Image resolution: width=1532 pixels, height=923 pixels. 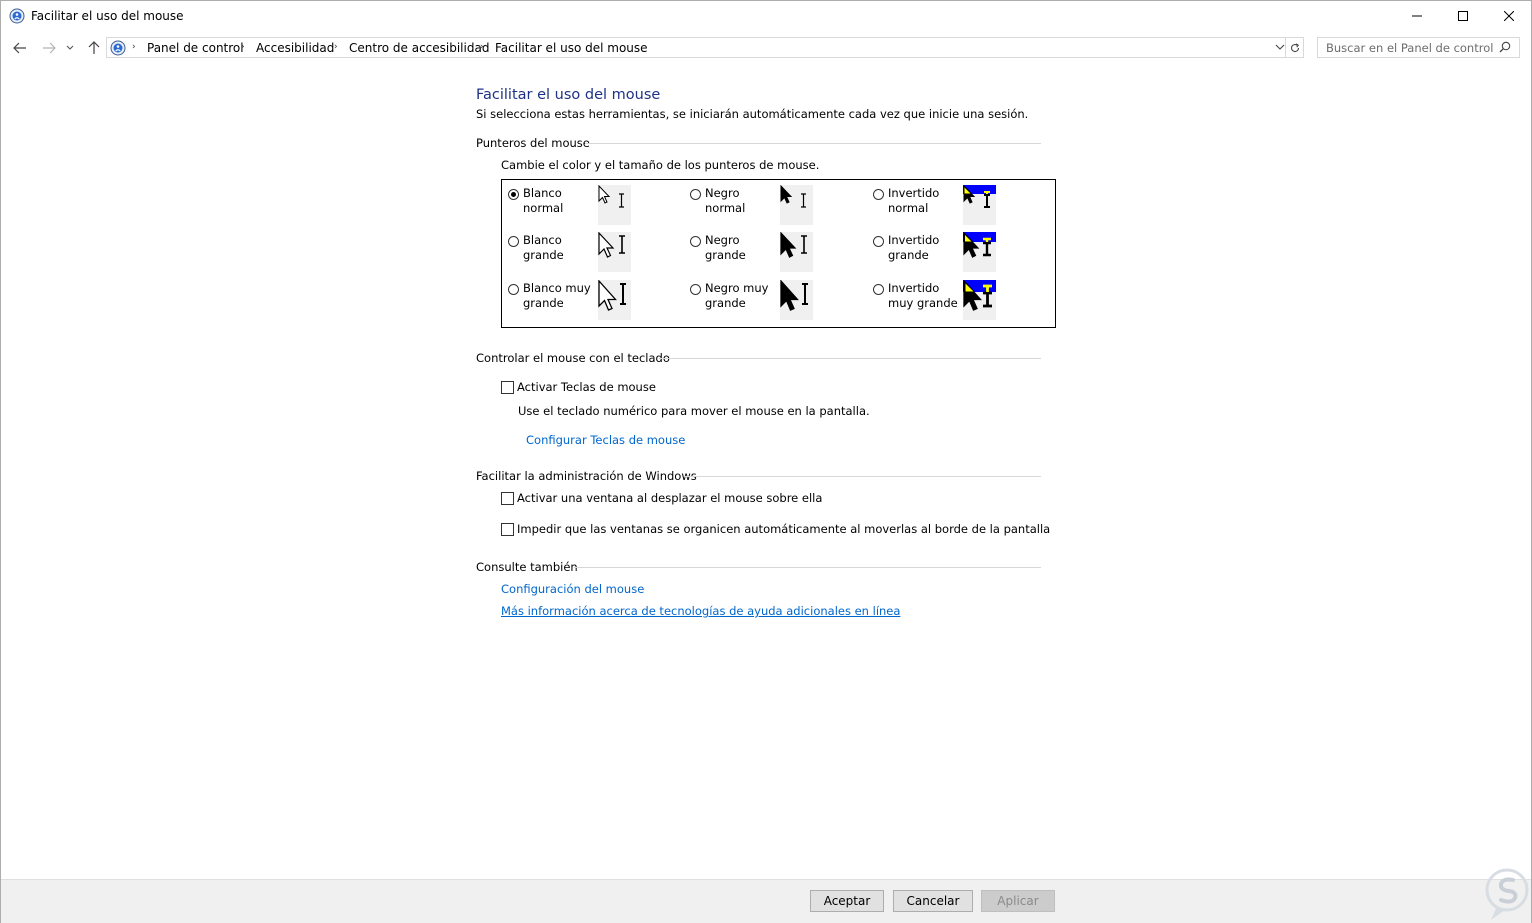 What do you see at coordinates (979, 204) in the screenshot?
I see `pointer-preview-inverted-normal` at bounding box center [979, 204].